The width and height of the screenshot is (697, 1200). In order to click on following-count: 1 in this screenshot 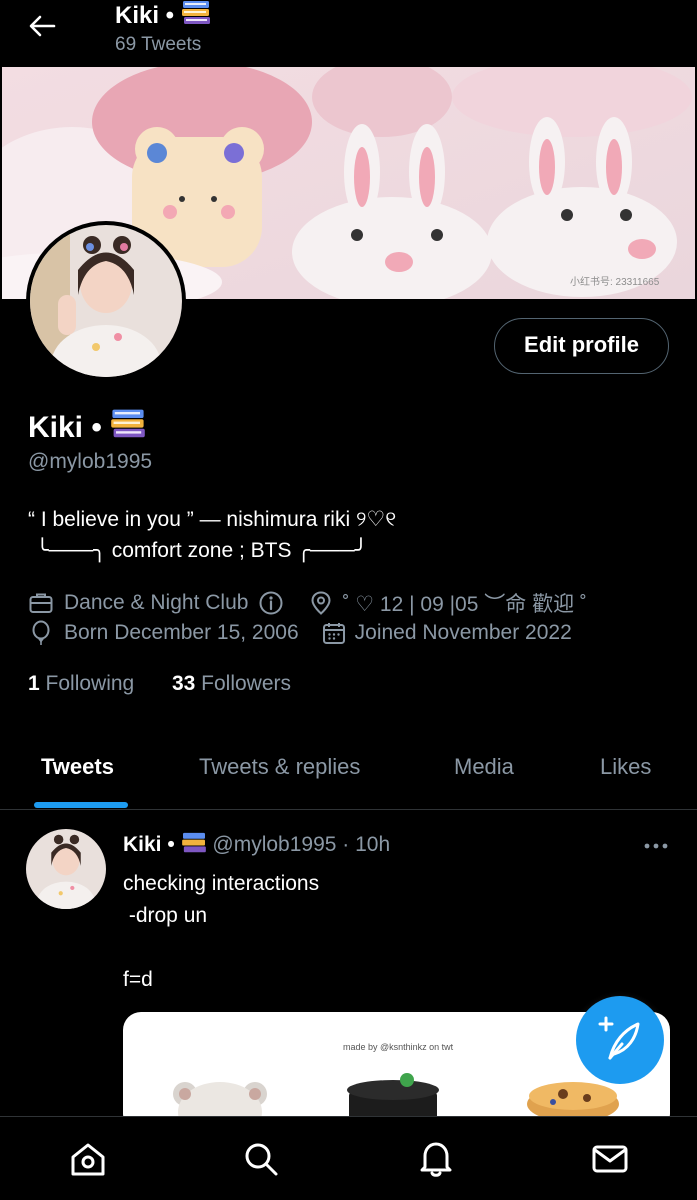, I will do `click(34, 683)`.